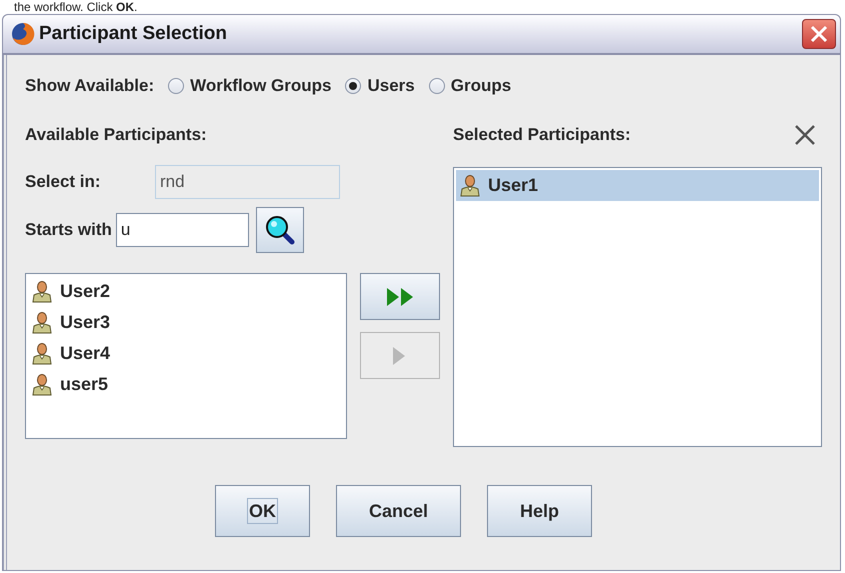  Describe the element at coordinates (398, 511) in the screenshot. I see `dialog-button: Cancel` at that location.